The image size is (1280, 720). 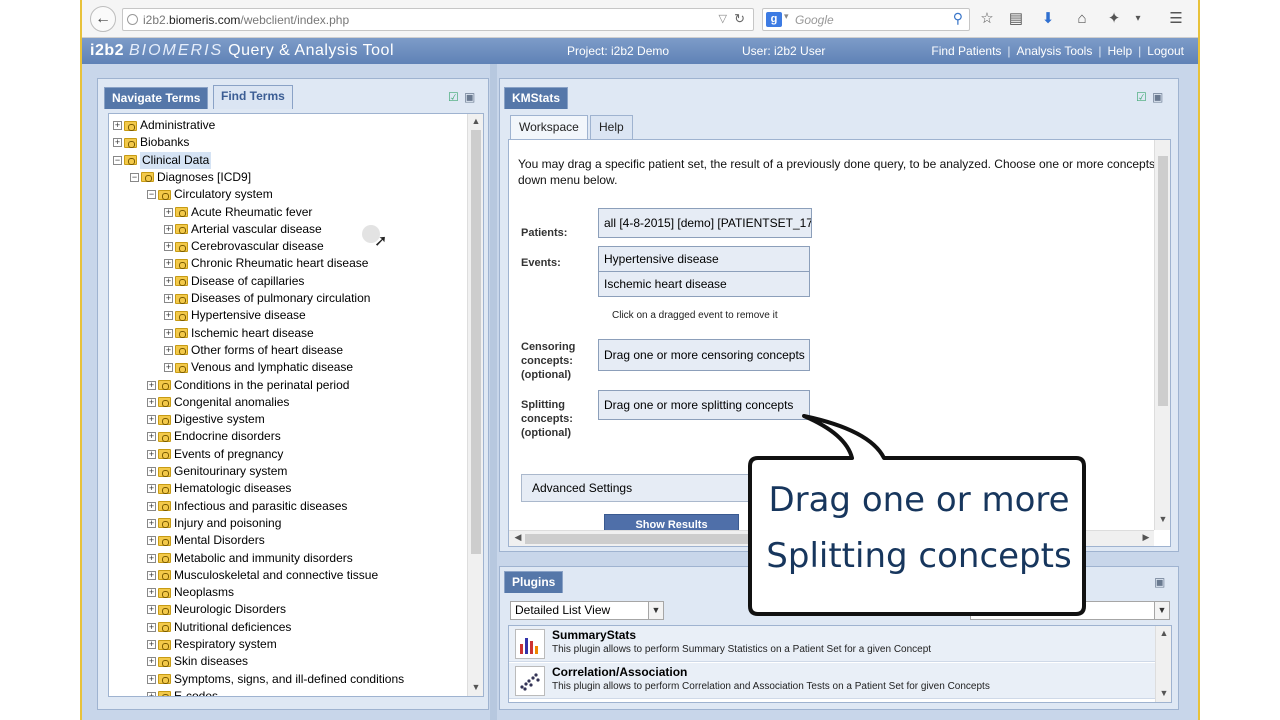 I want to click on event-item: Ischemic heart disease, so click(x=704, y=284).